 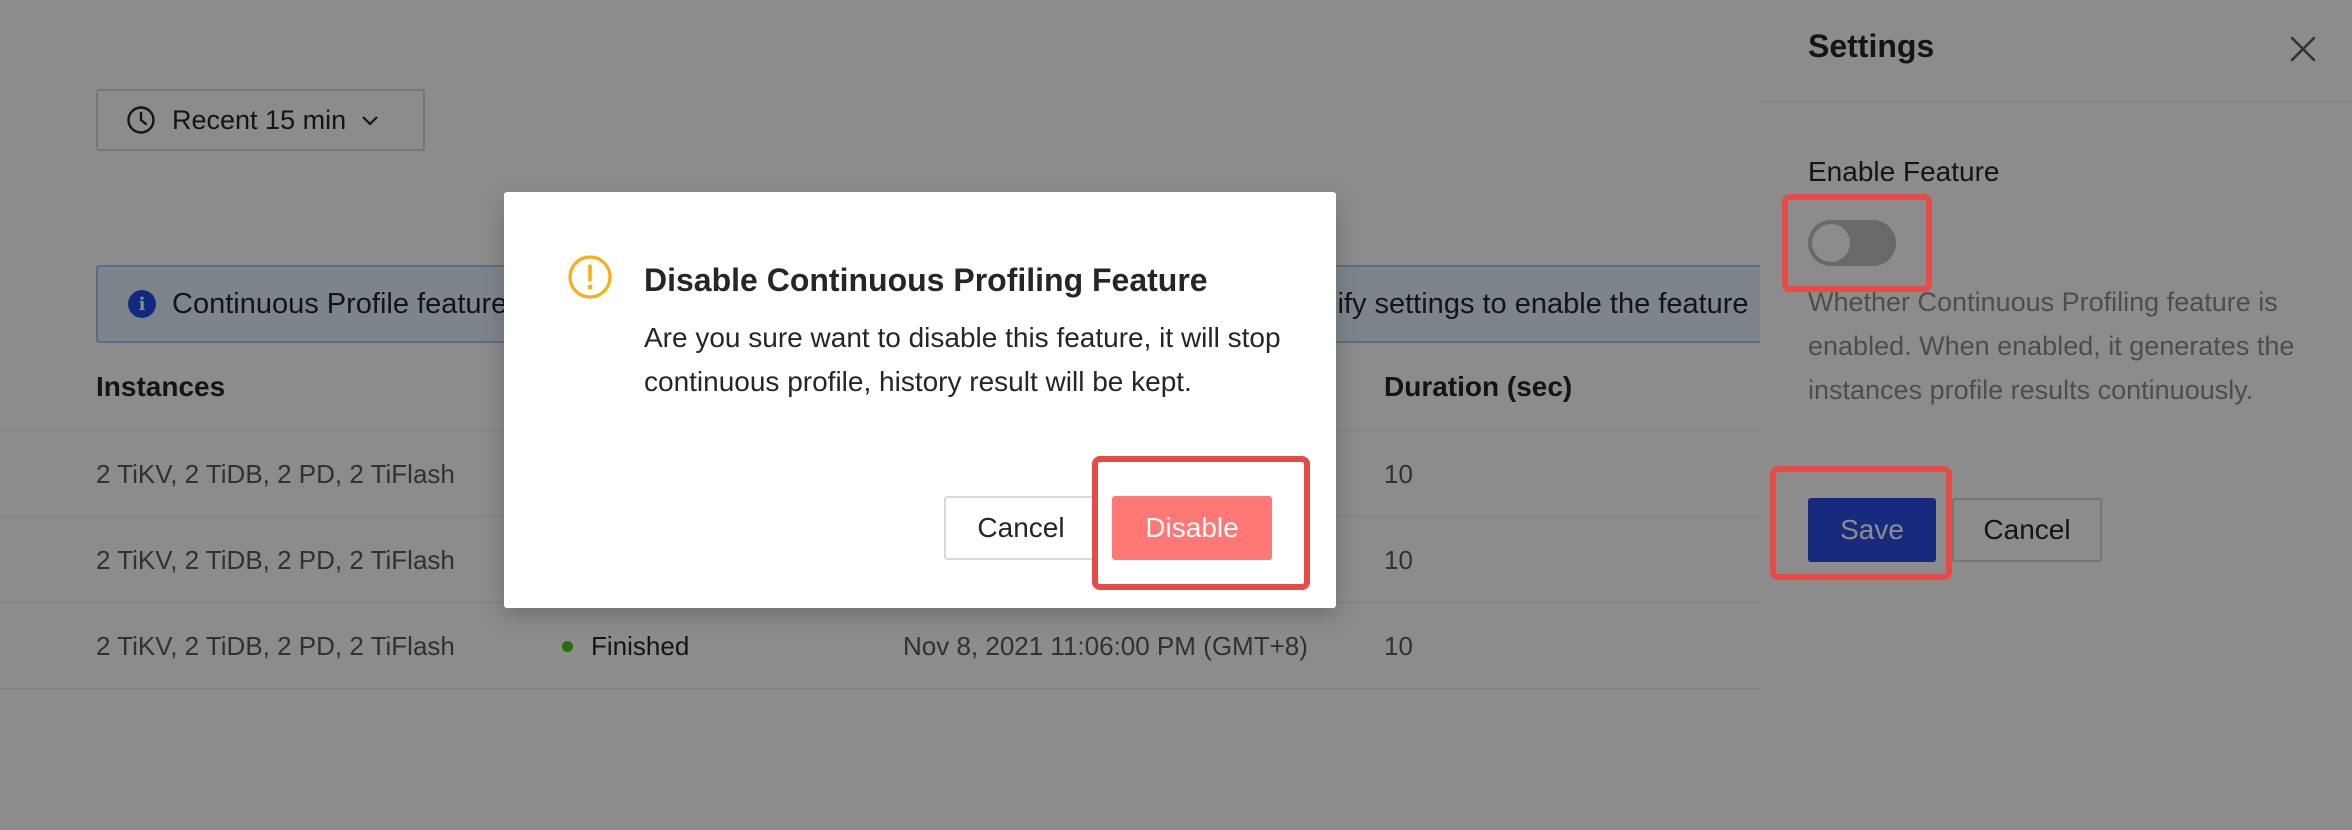 What do you see at coordinates (590, 277) in the screenshot?
I see `exclamation-circle-icon` at bounding box center [590, 277].